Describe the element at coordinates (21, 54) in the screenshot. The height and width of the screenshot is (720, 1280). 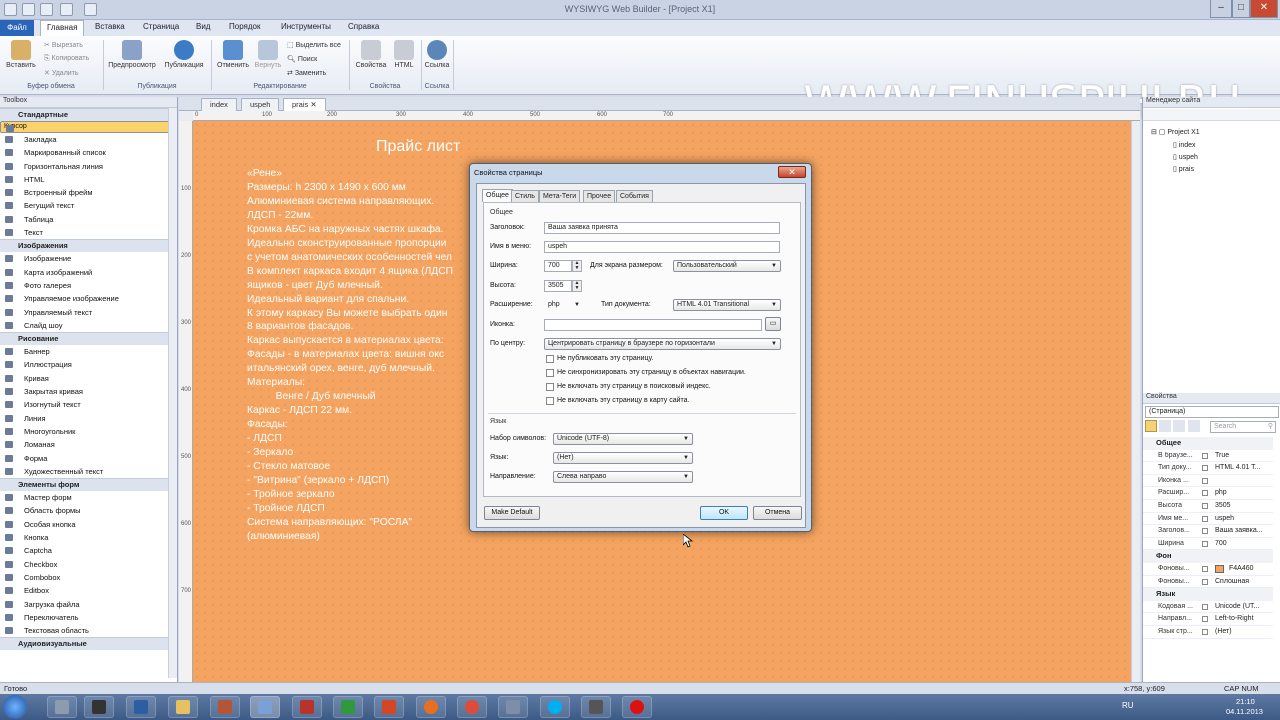
I see `paste-button: Вставить` at that location.